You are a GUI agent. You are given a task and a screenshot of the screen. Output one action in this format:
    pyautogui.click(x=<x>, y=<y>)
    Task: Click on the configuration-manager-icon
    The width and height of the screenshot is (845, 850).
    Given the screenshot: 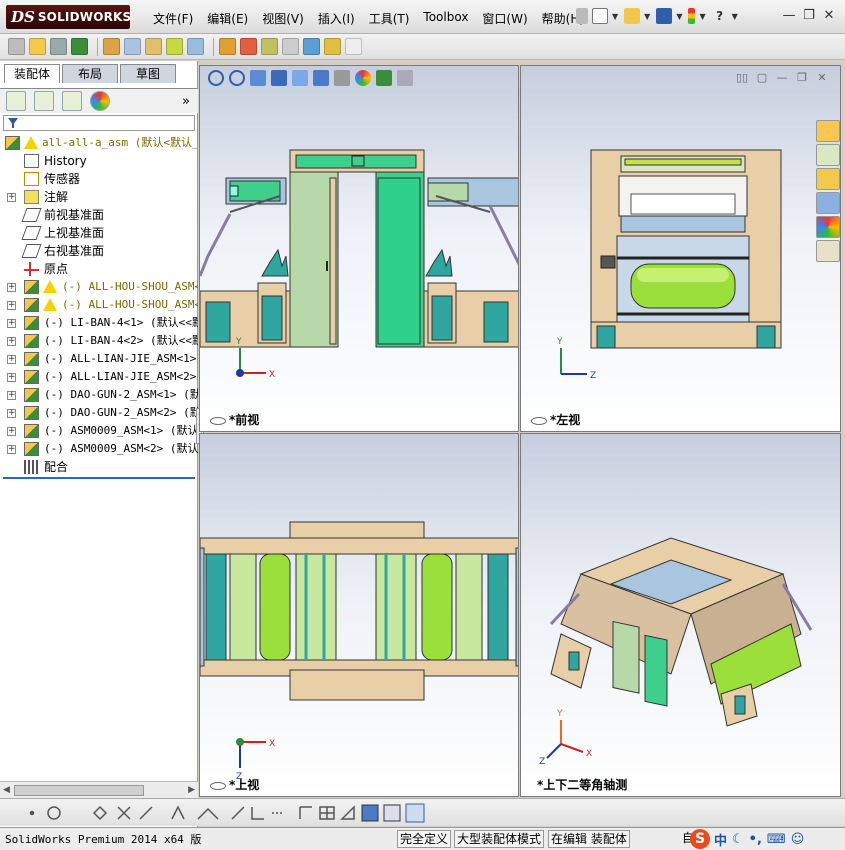 What is the action you would take?
    pyautogui.click(x=72, y=101)
    